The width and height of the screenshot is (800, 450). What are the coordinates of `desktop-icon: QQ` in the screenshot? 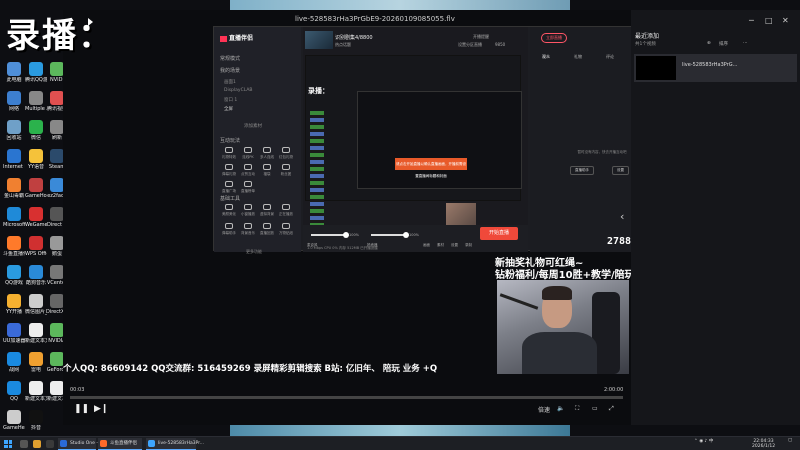 It's located at (14, 391).